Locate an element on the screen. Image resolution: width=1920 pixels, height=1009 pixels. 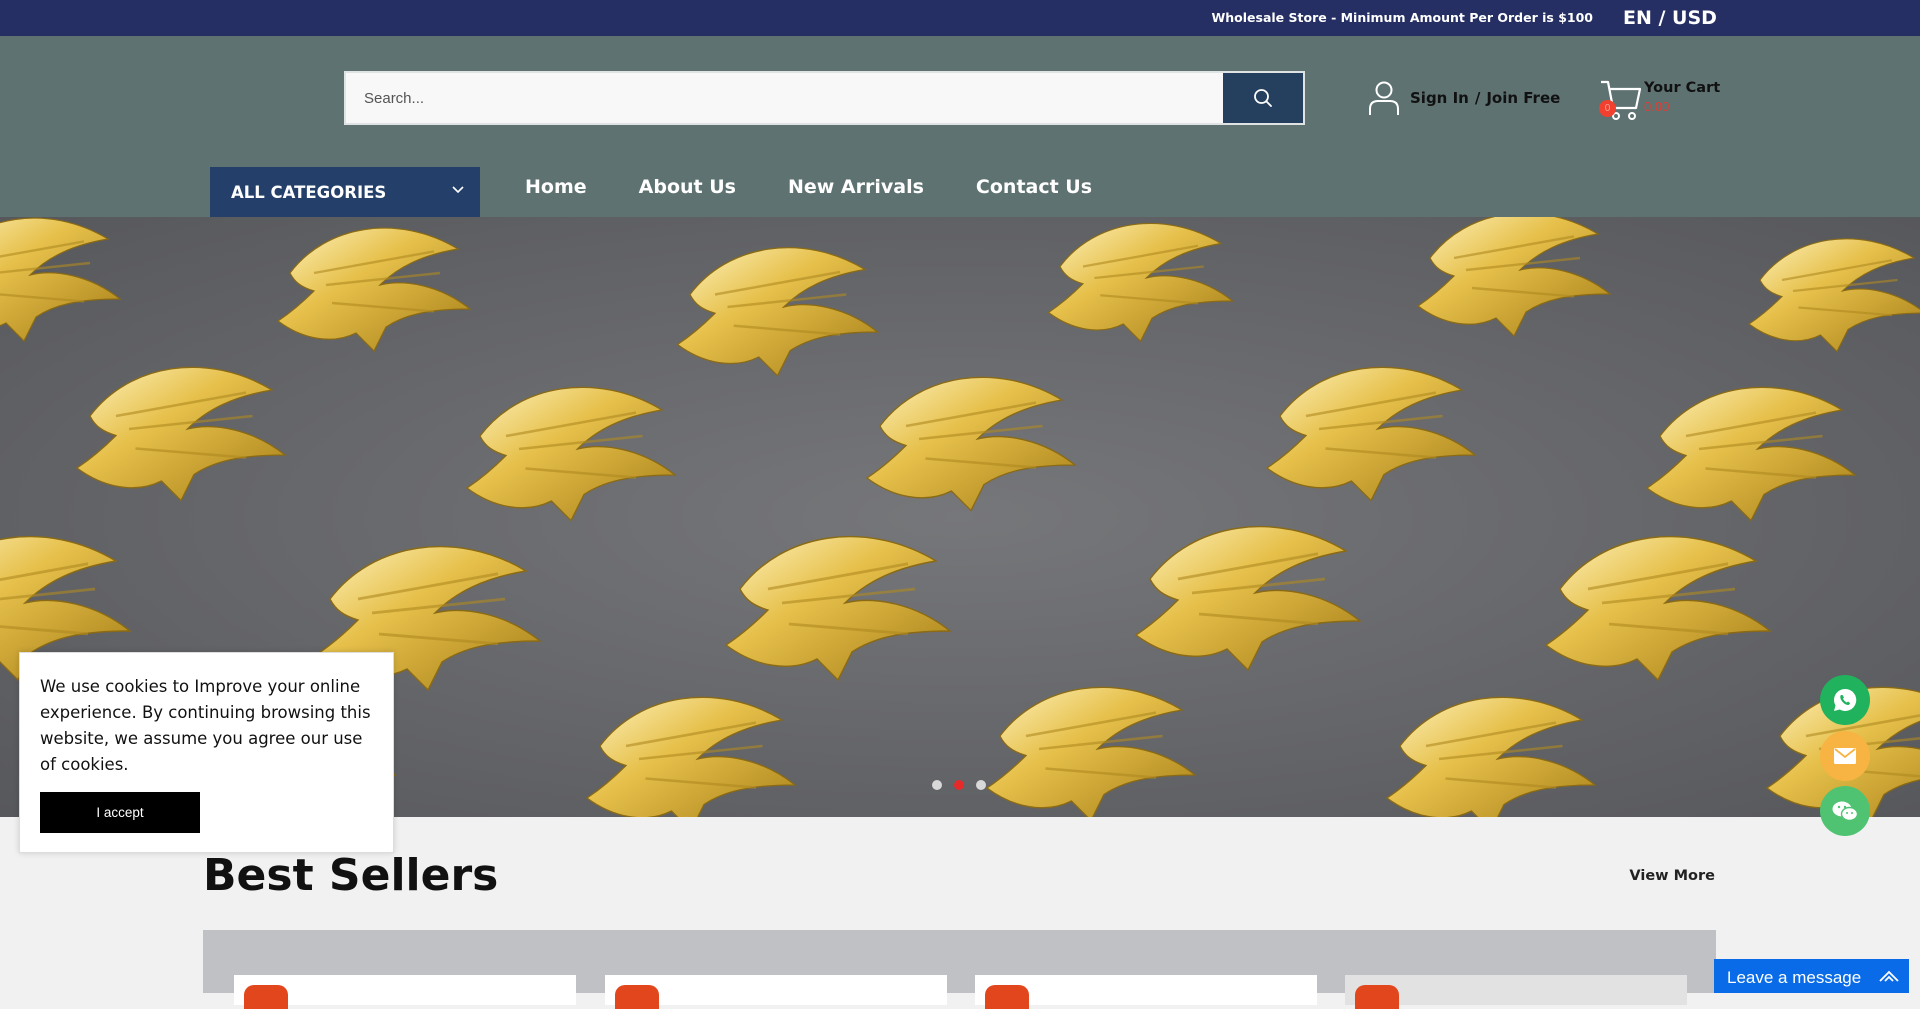
sign-in-link: Sign In is located at coordinates (1439, 98).